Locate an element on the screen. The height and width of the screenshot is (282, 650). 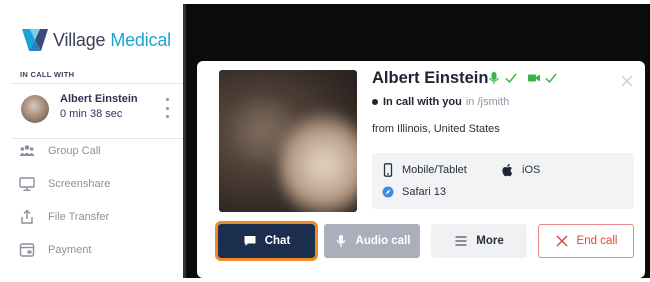
sidebar-item-label: Screenshare is located at coordinates (79, 184).